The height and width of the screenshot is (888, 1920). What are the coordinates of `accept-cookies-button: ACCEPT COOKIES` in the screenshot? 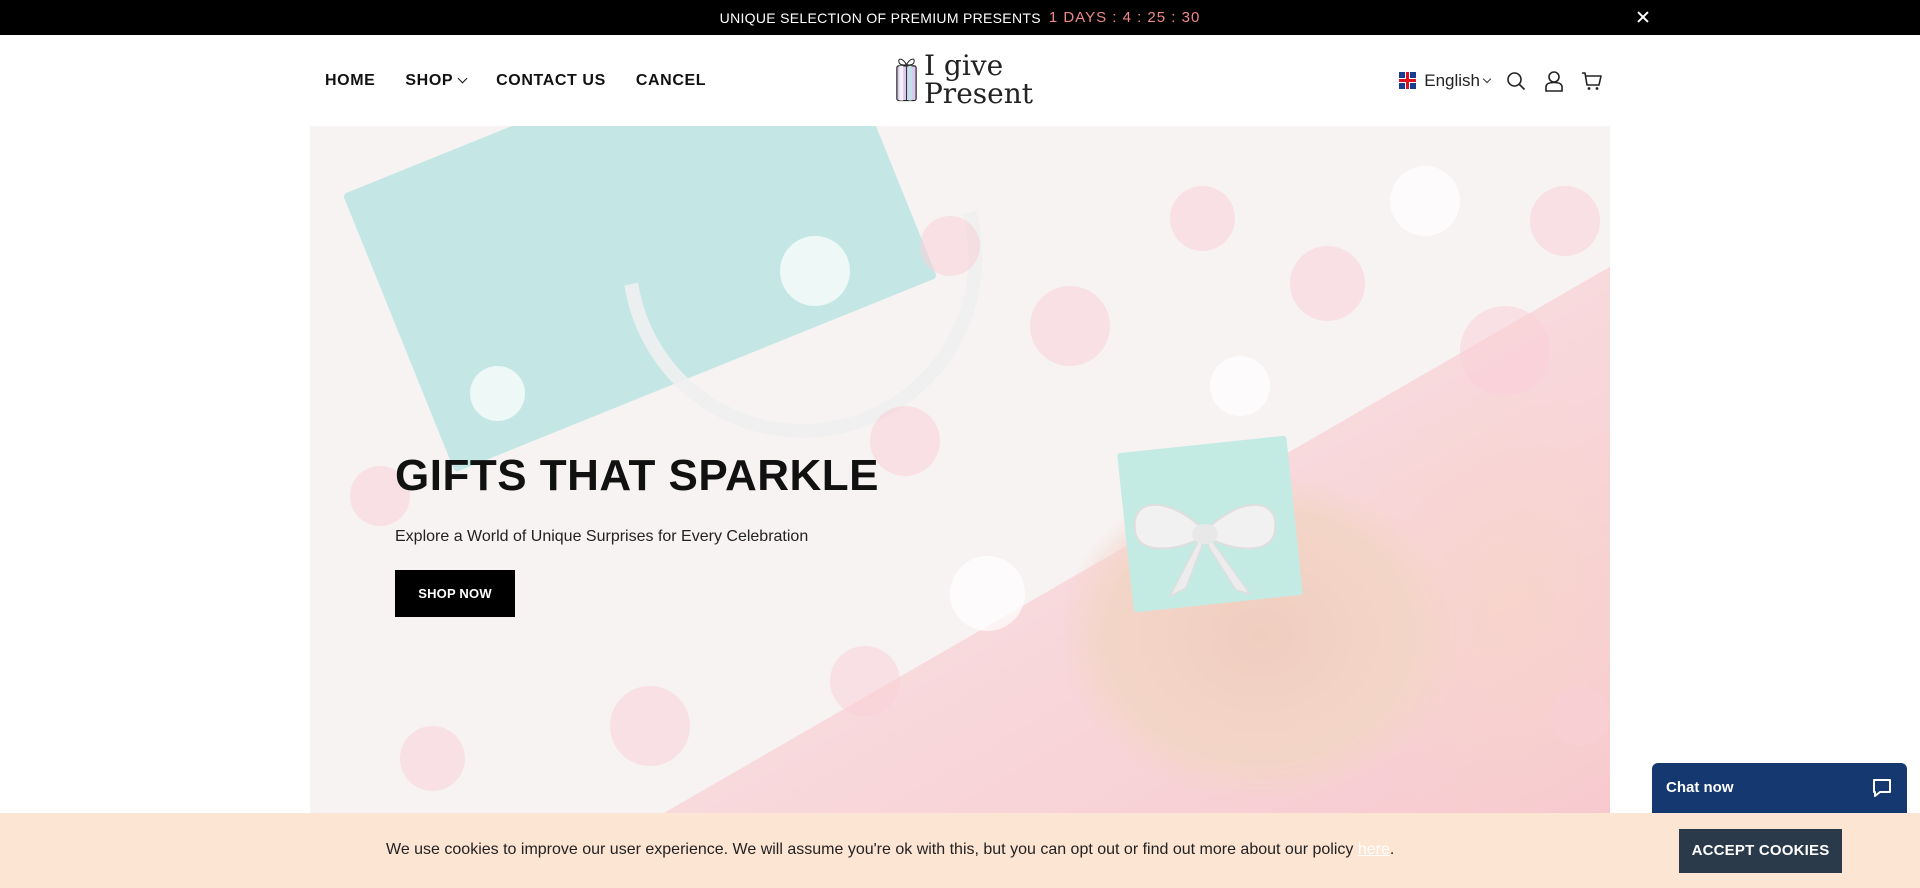 It's located at (1760, 851).